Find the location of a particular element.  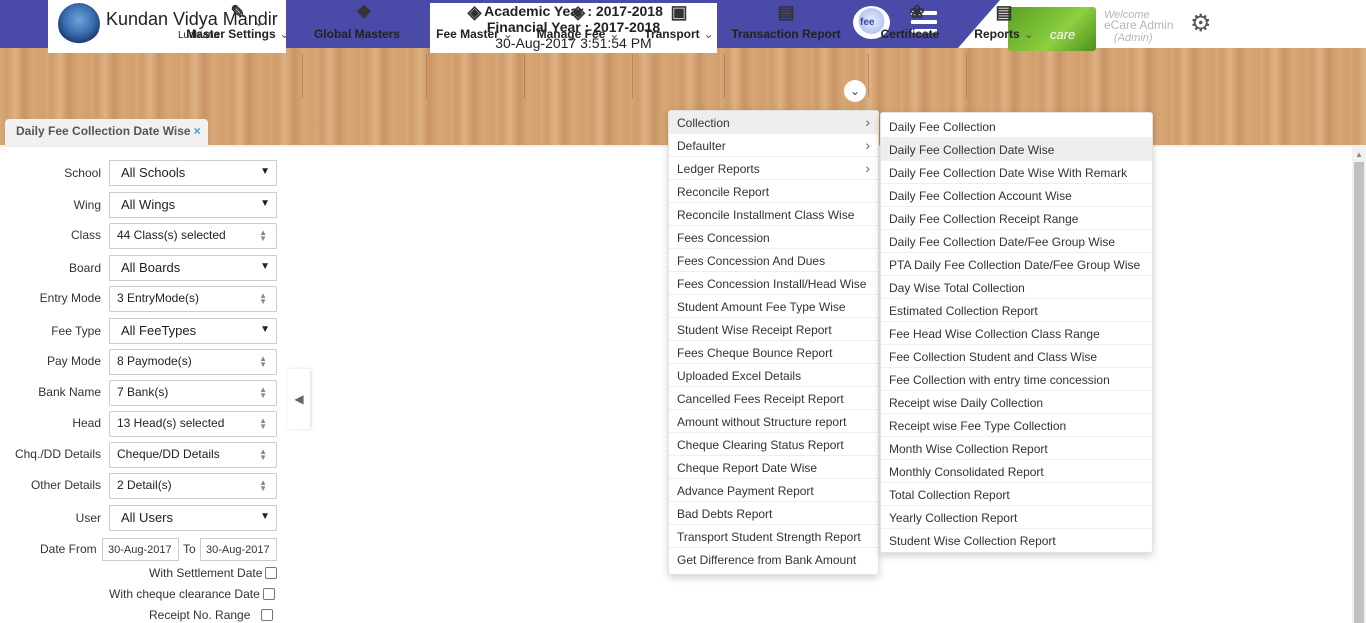

receipt-range-checkbox is located at coordinates (267, 615).